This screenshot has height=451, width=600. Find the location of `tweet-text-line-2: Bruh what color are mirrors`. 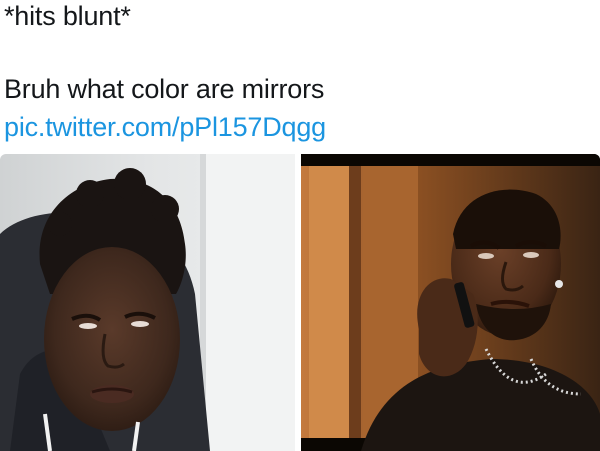

tweet-text-line-2: Bruh what color are mirrors is located at coordinates (164, 89).